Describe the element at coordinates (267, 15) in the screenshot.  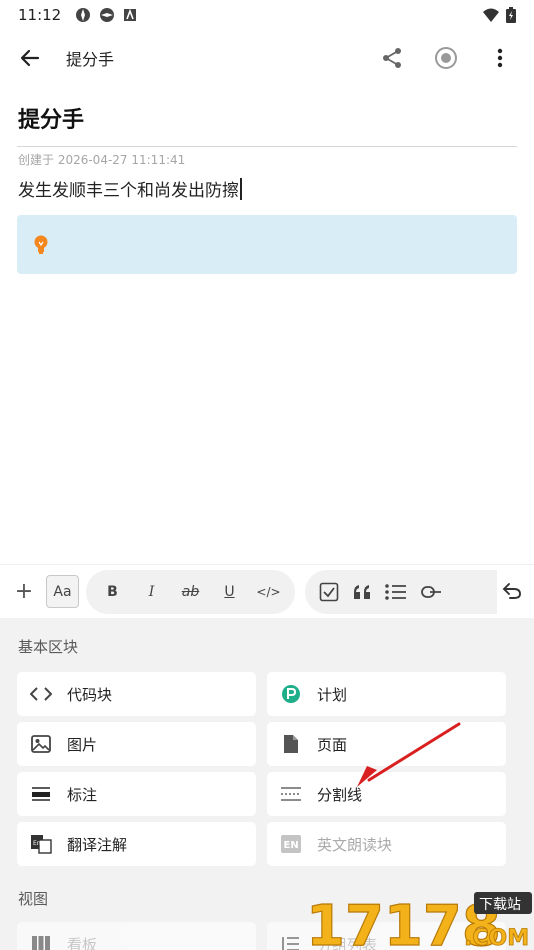
I see `status-bar: 11:12` at that location.